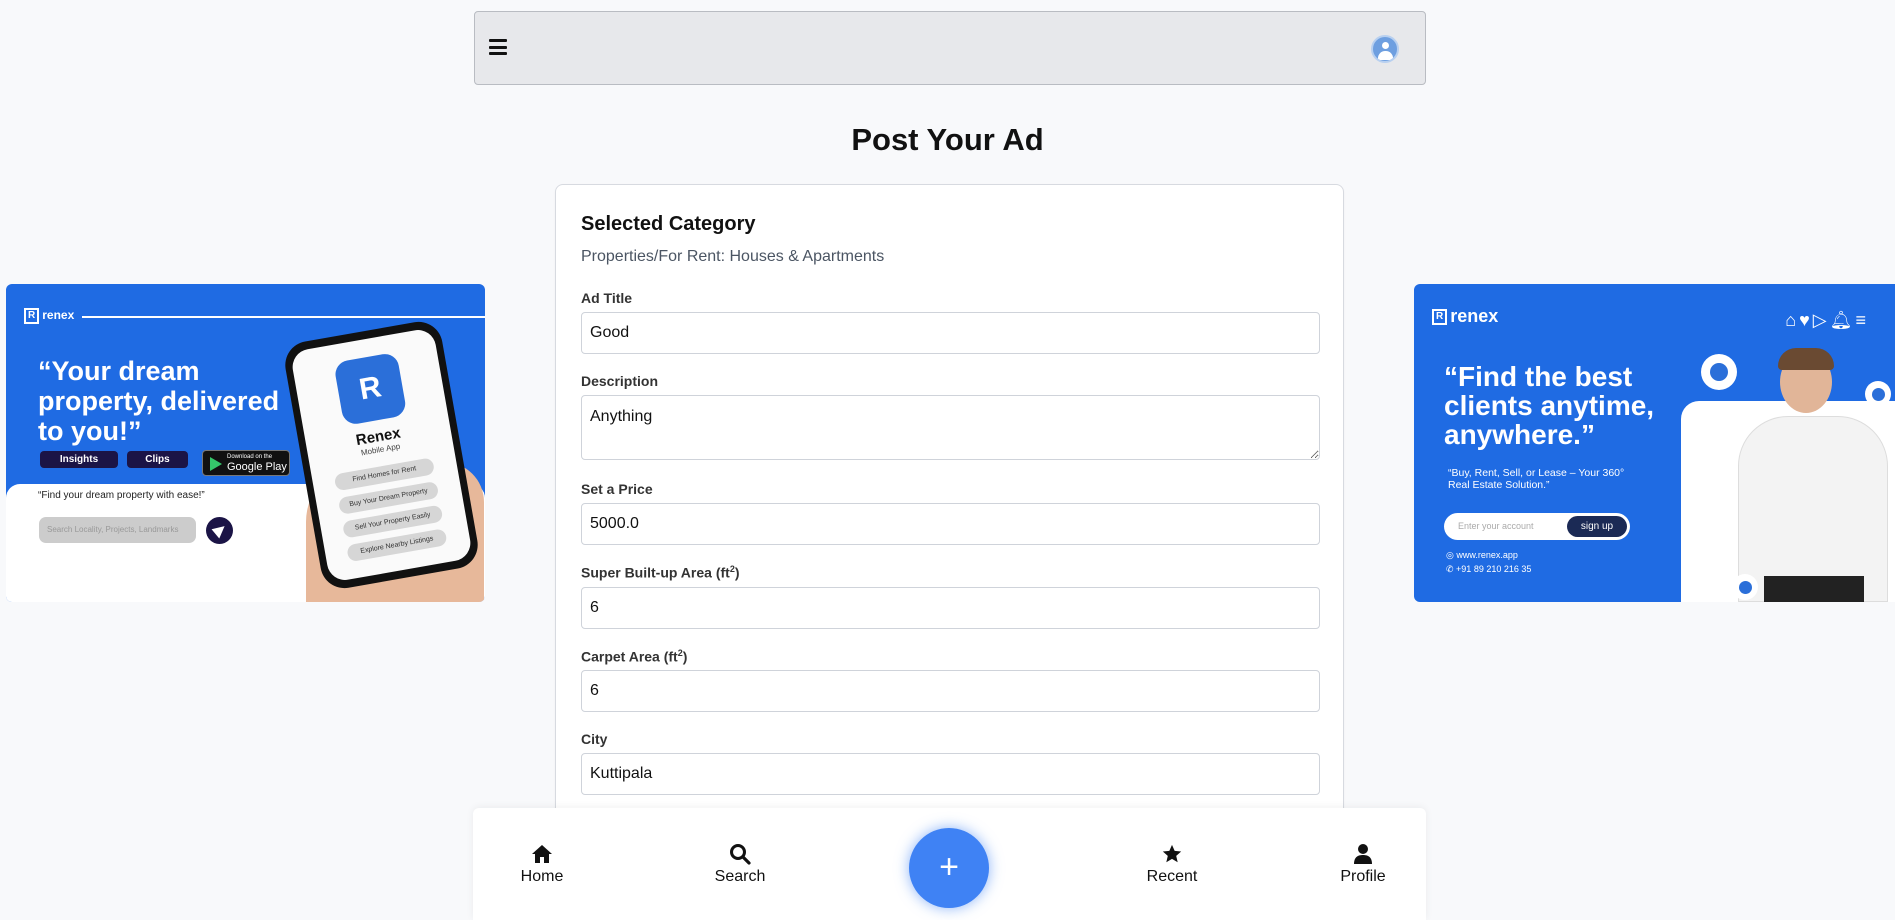 This screenshot has height=920, width=1895. I want to click on ad-phone: ✆ +91 89 210 216 35, so click(1489, 569).